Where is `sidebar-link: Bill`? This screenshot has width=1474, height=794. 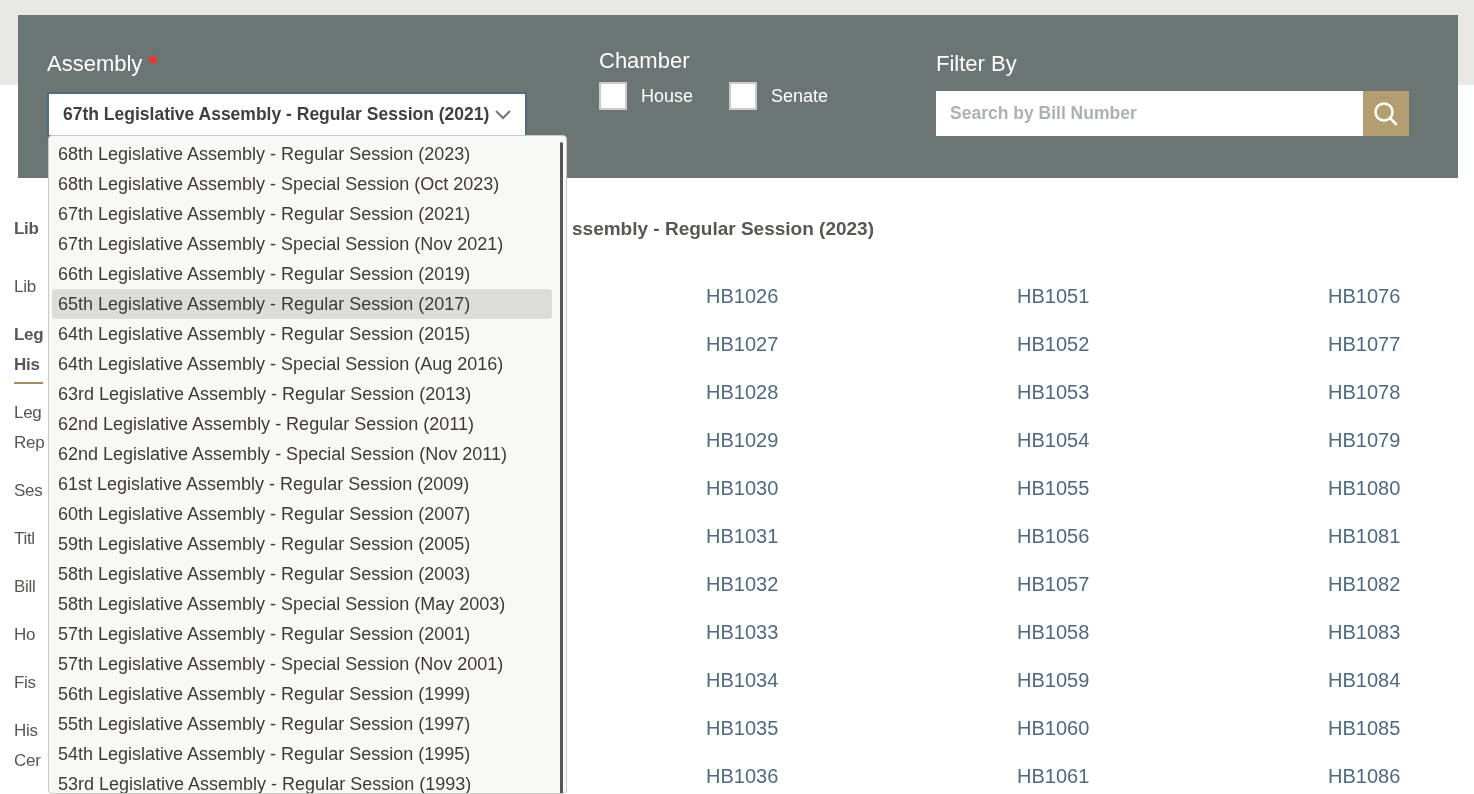 sidebar-link: Bill is located at coordinates (25, 587).